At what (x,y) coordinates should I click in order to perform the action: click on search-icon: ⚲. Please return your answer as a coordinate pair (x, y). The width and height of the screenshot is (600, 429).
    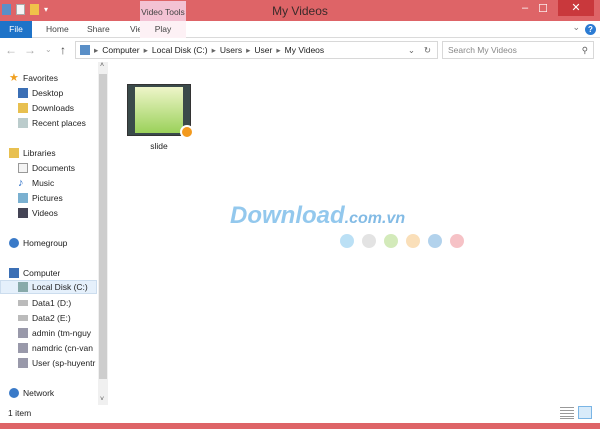
    Looking at the image, I should click on (584, 50).